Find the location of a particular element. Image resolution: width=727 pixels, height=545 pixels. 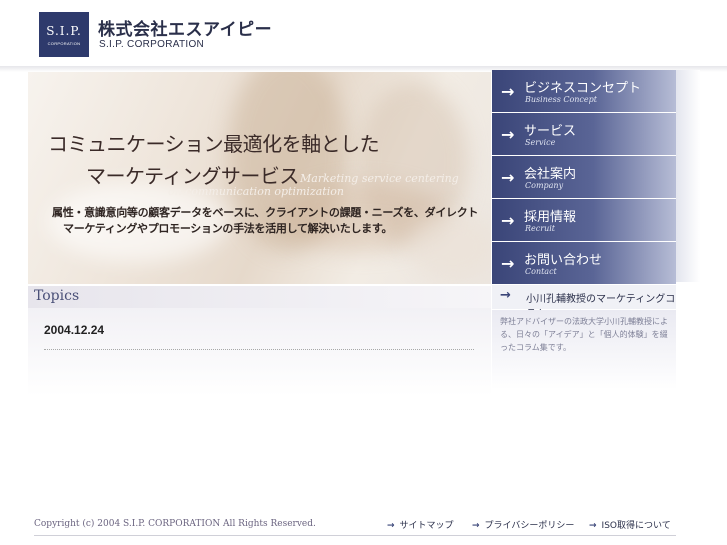

topic-date: 2004.12.24 is located at coordinates (74, 330).